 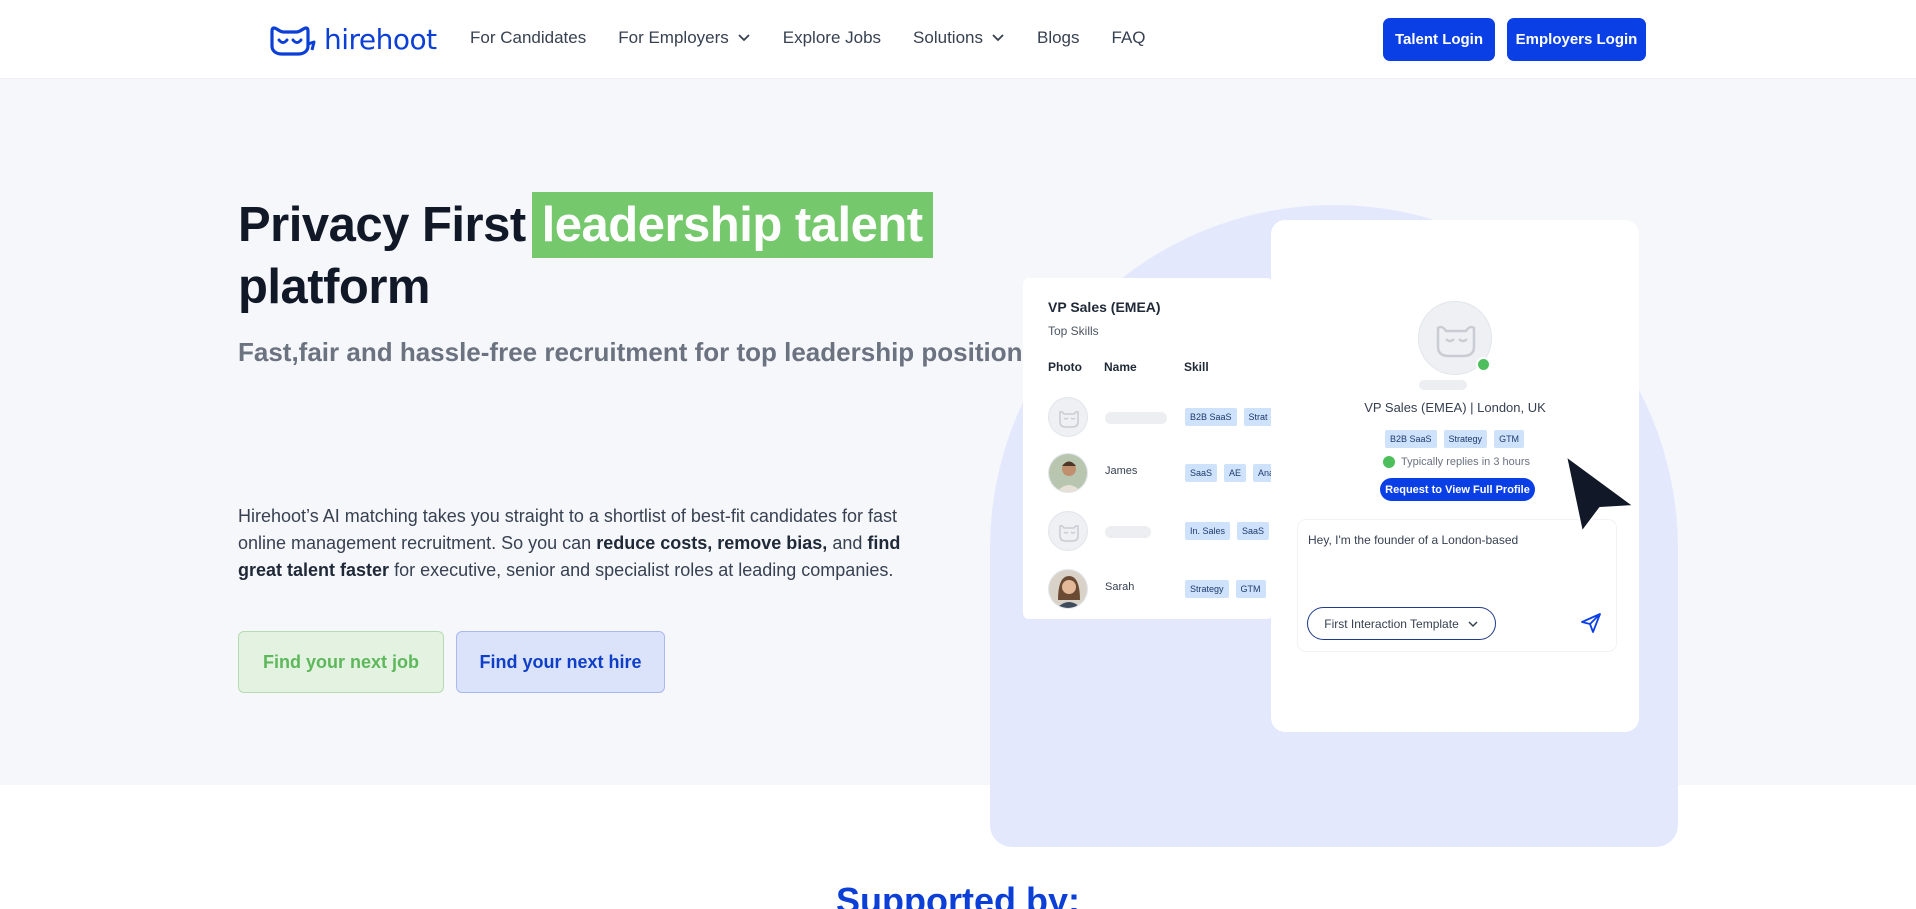 I want to click on desc-bold: reduce costs, remove bias,, so click(x=712, y=543).